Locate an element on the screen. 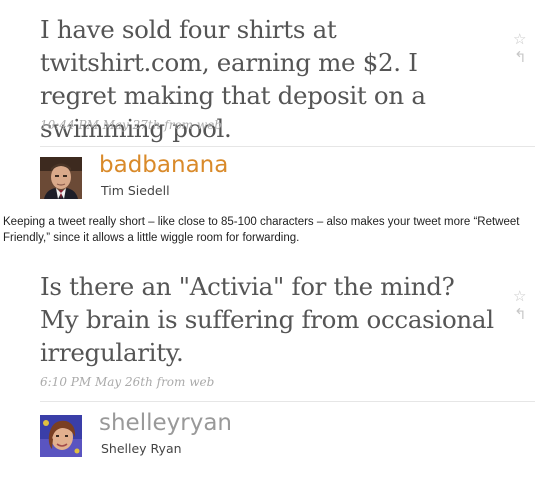  tweet-meta: 10:44 PM May 27th from web is located at coordinates (131, 125).